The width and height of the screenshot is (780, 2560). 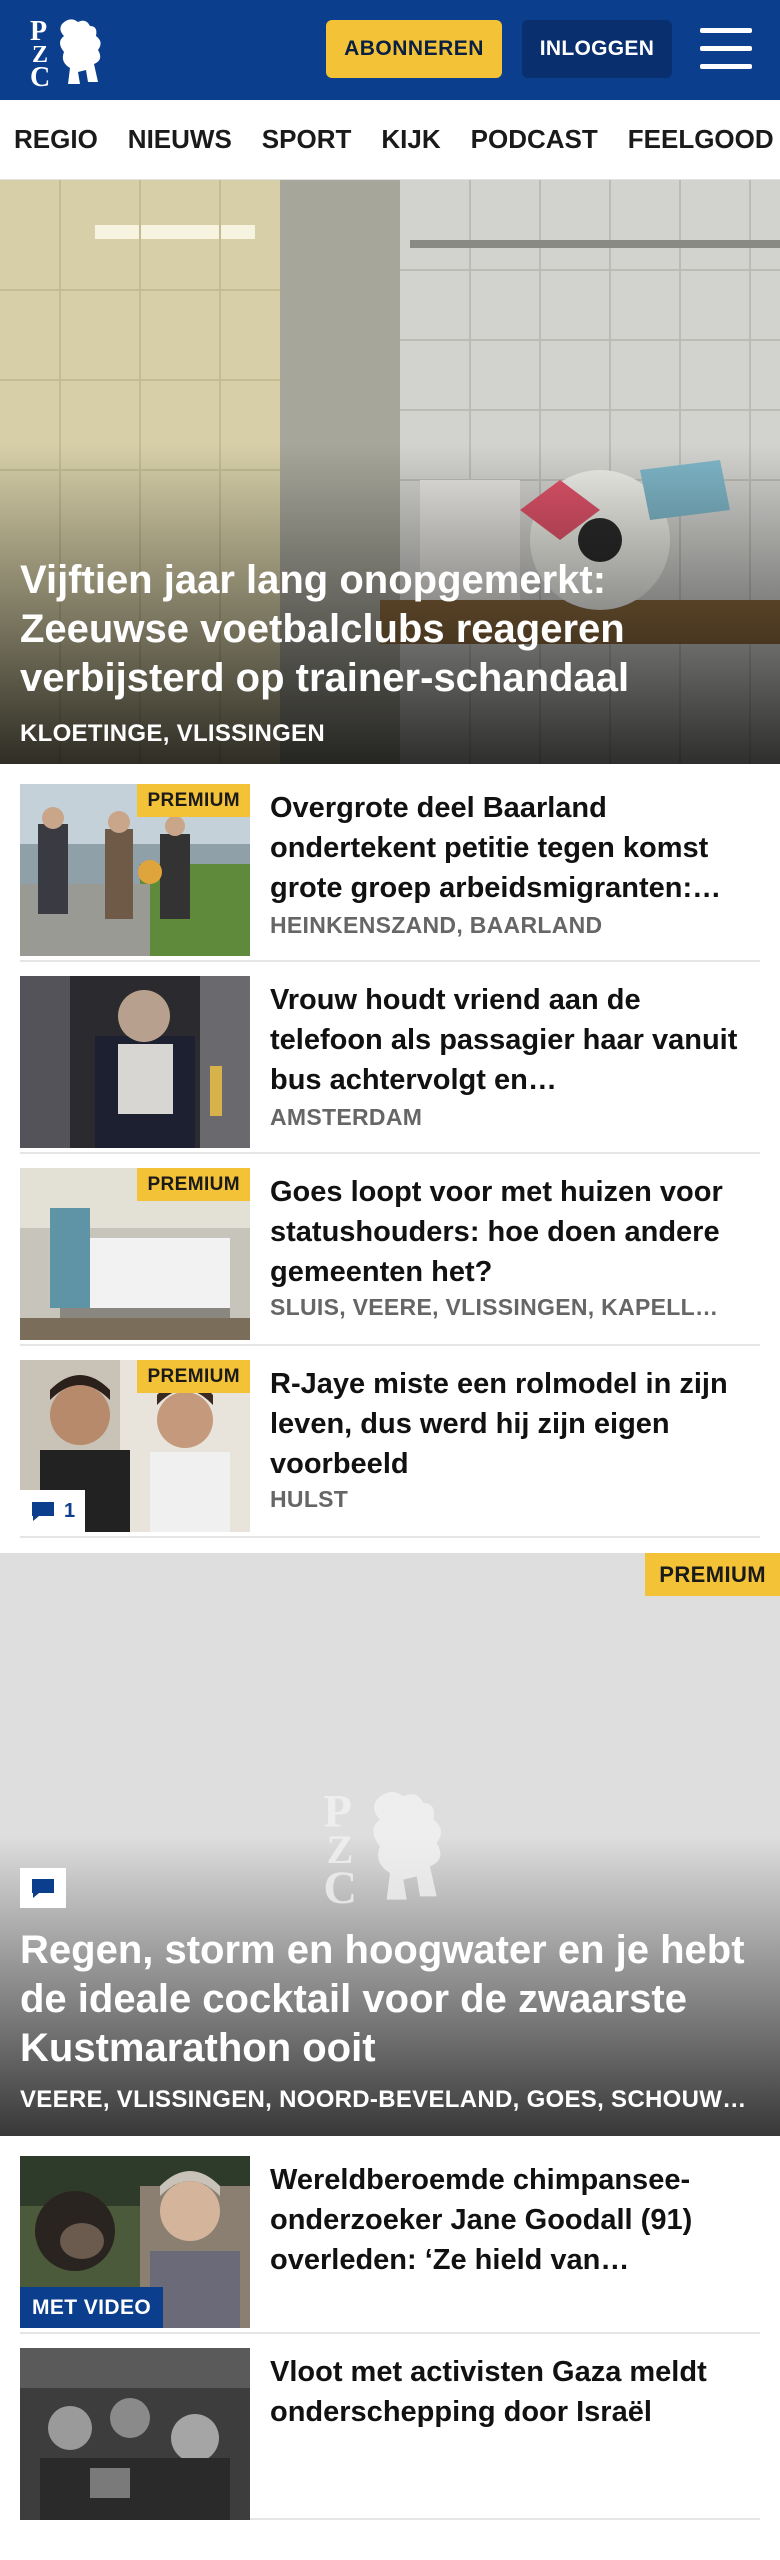 What do you see at coordinates (135, 2242) in the screenshot?
I see `article-thumbnail: MET VIDEO` at bounding box center [135, 2242].